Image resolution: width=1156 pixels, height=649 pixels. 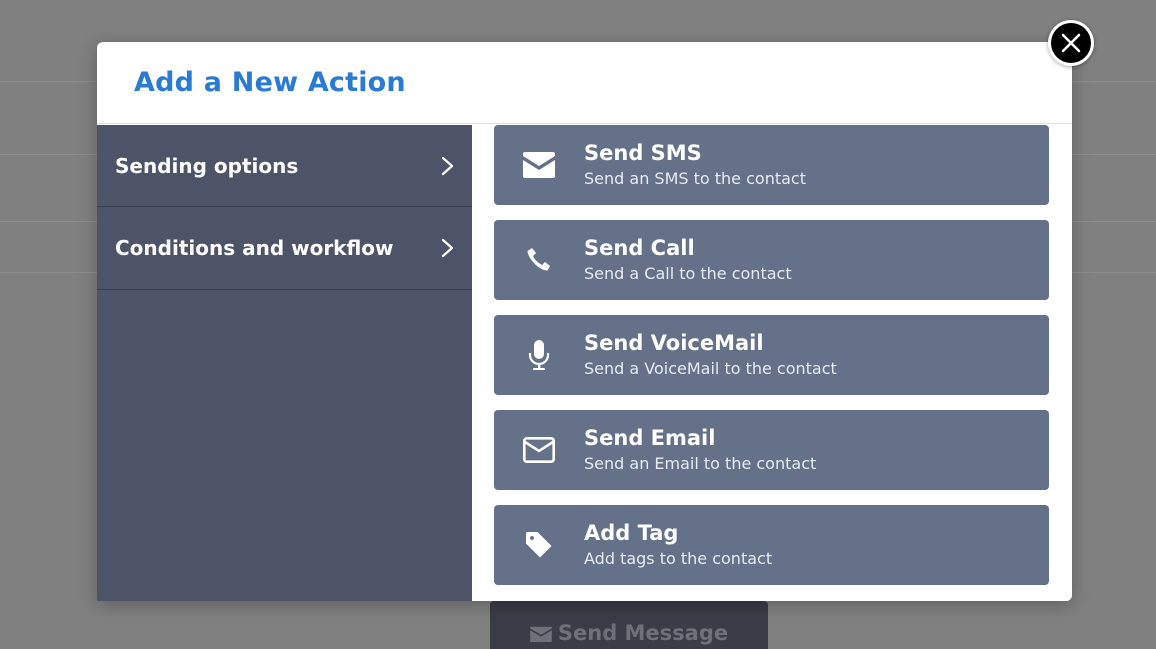 What do you see at coordinates (771, 450) in the screenshot?
I see `action-send-email: Send Email Send an Email to the contact` at bounding box center [771, 450].